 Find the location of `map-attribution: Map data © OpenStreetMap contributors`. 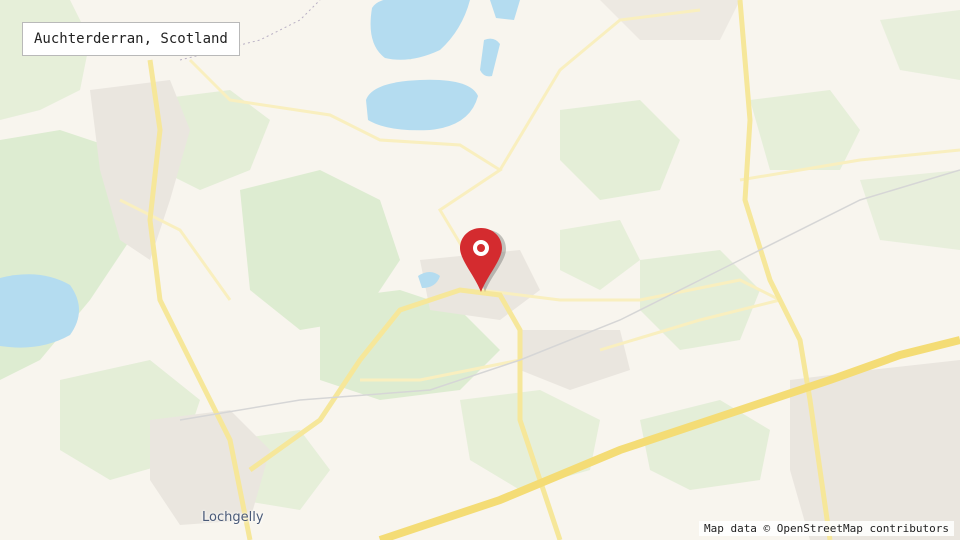

map-attribution: Map data © OpenStreetMap contributors is located at coordinates (826, 528).